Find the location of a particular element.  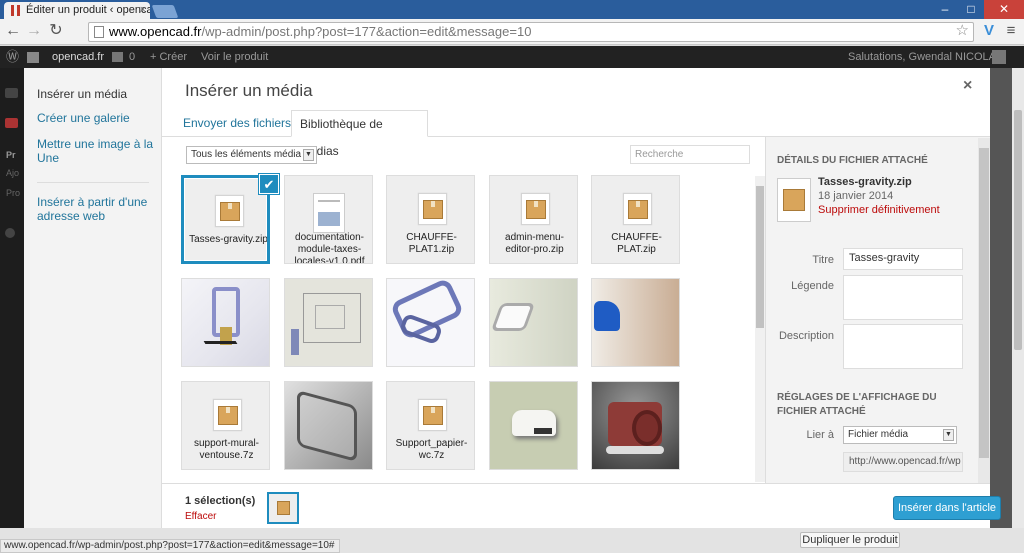

selection-thumbnail is located at coordinates (283, 508).